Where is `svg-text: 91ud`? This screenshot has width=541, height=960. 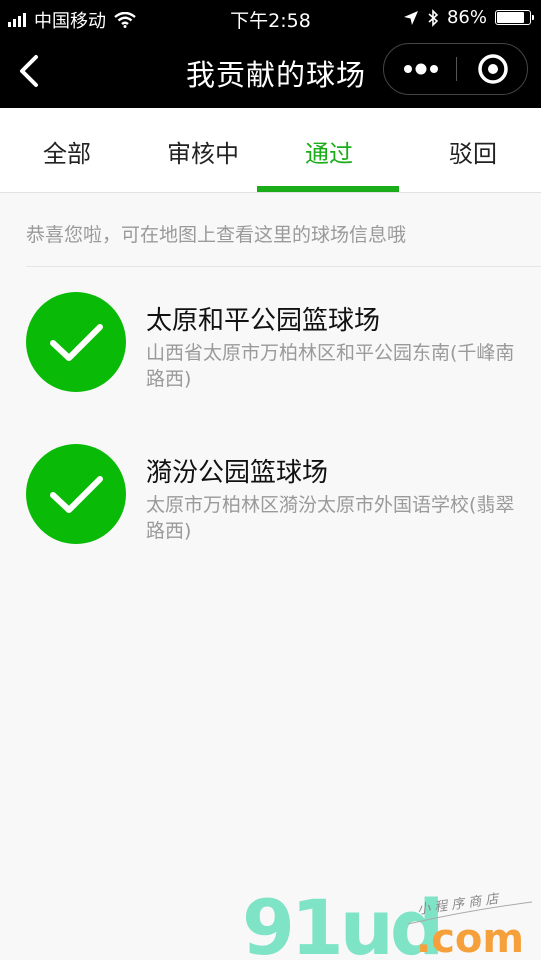
svg-text: 91ud is located at coordinates (341, 921).